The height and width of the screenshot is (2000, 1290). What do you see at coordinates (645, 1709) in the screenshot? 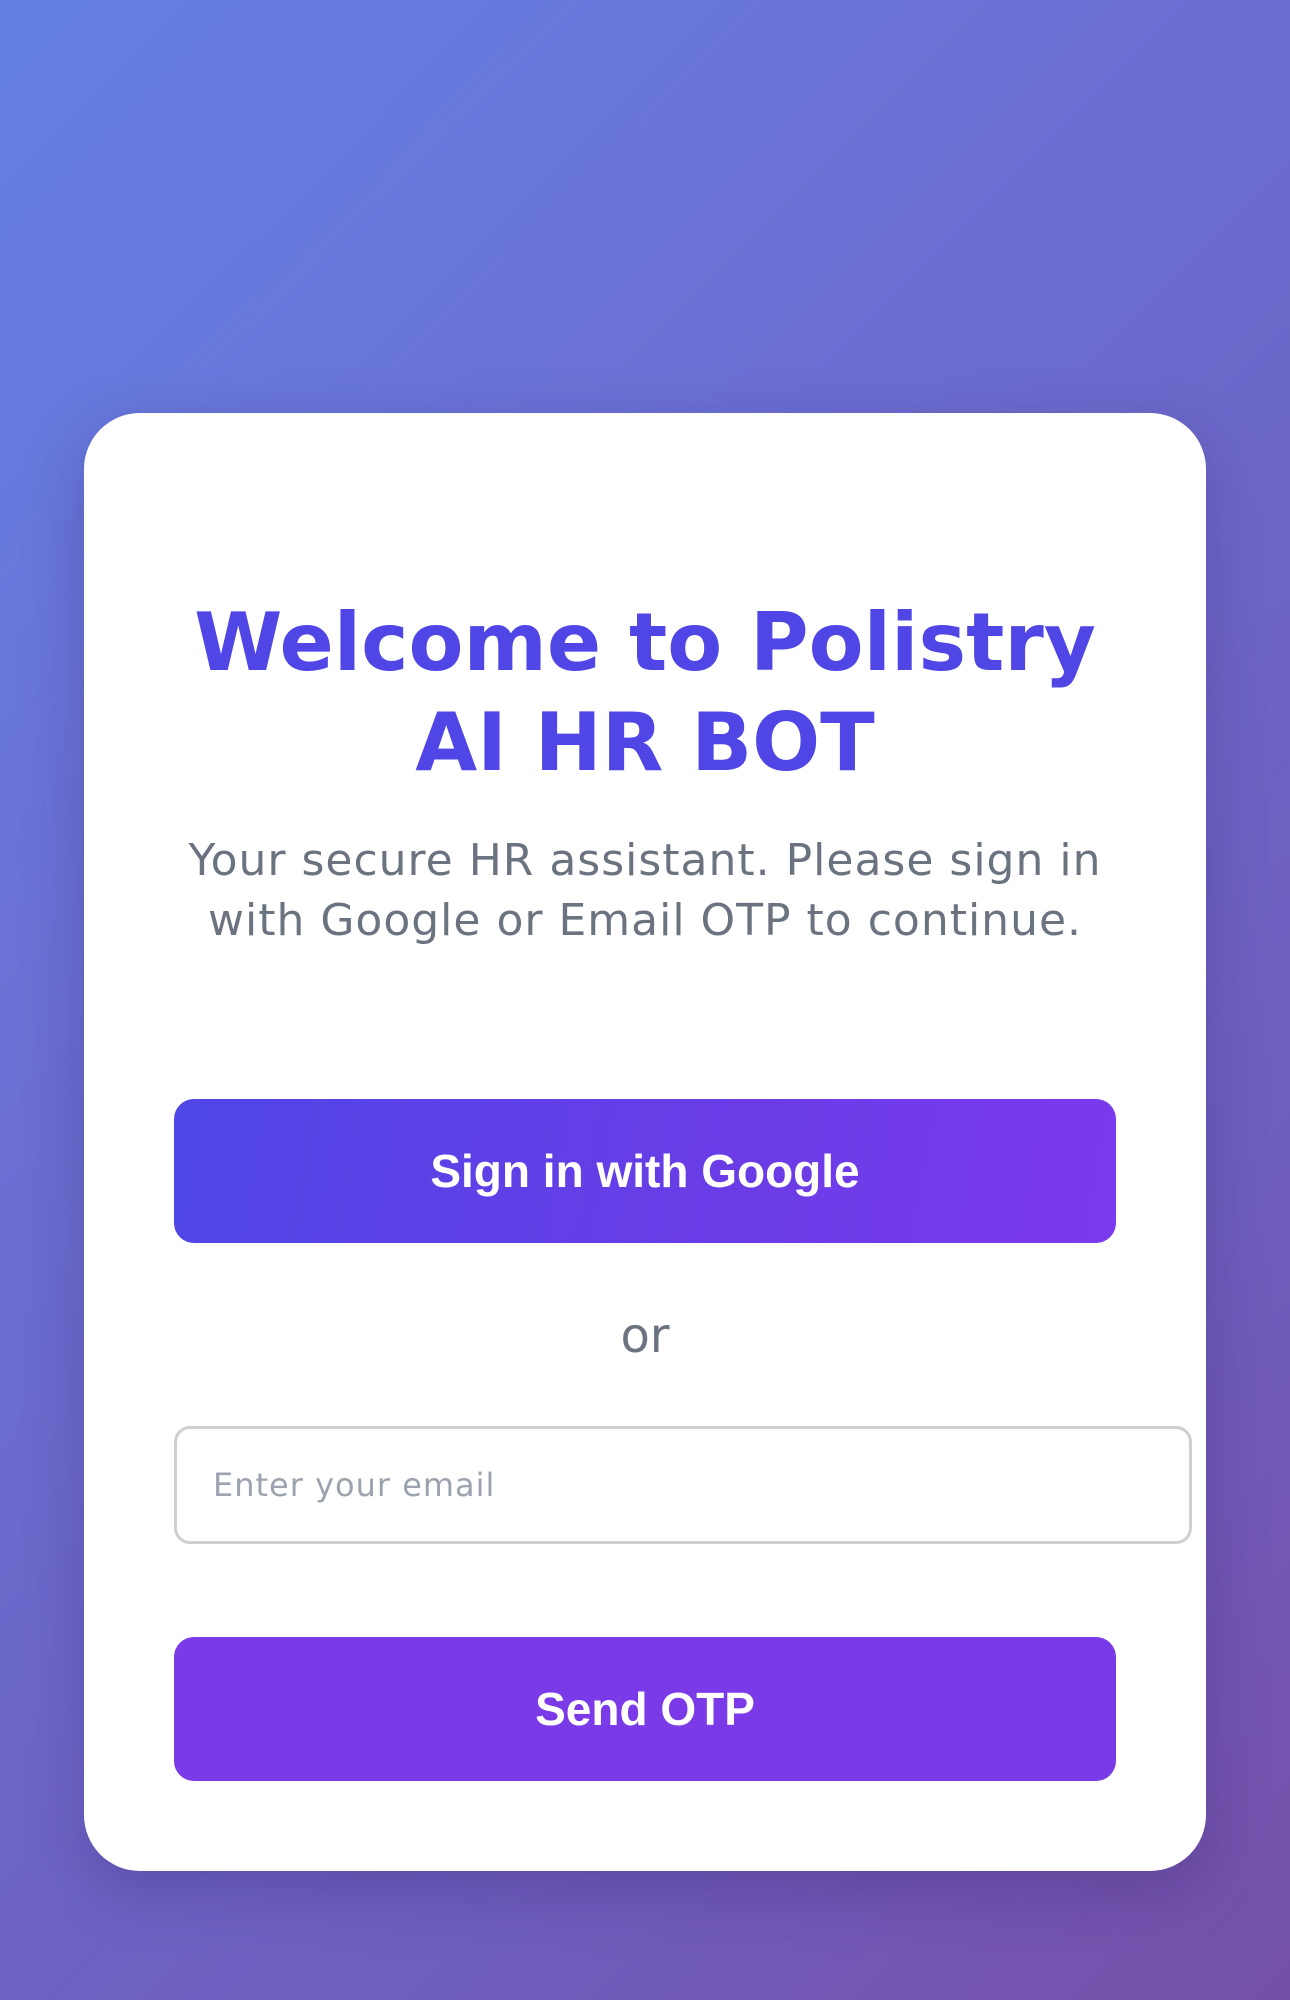
I see `send-otp-button: Send OTP` at bounding box center [645, 1709].